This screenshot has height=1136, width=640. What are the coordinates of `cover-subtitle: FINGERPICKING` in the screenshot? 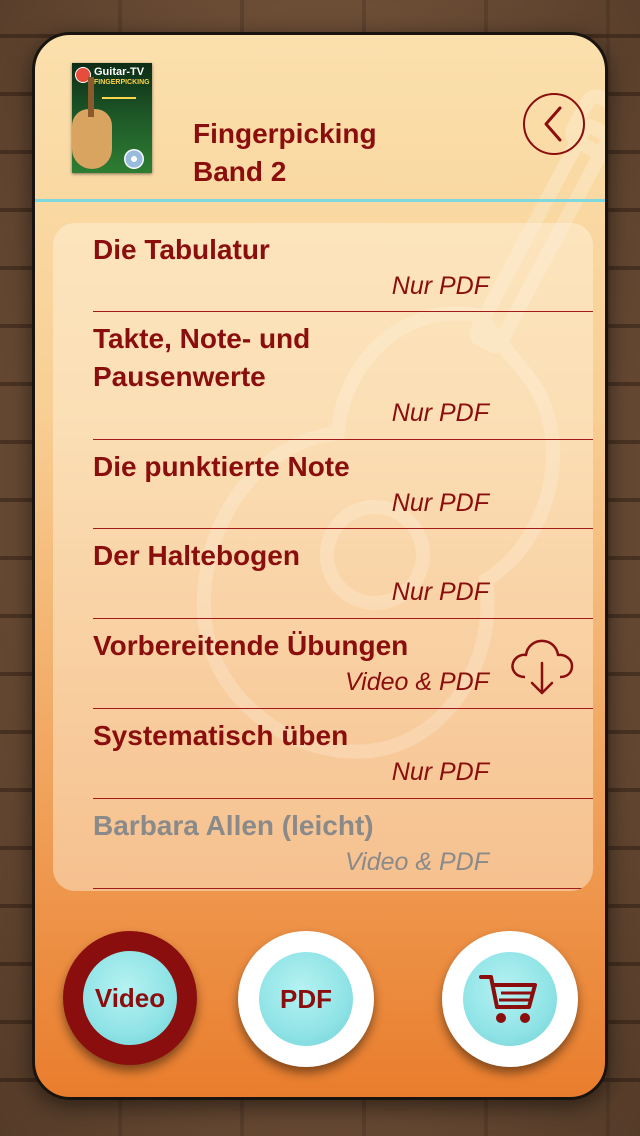 It's located at (122, 82).